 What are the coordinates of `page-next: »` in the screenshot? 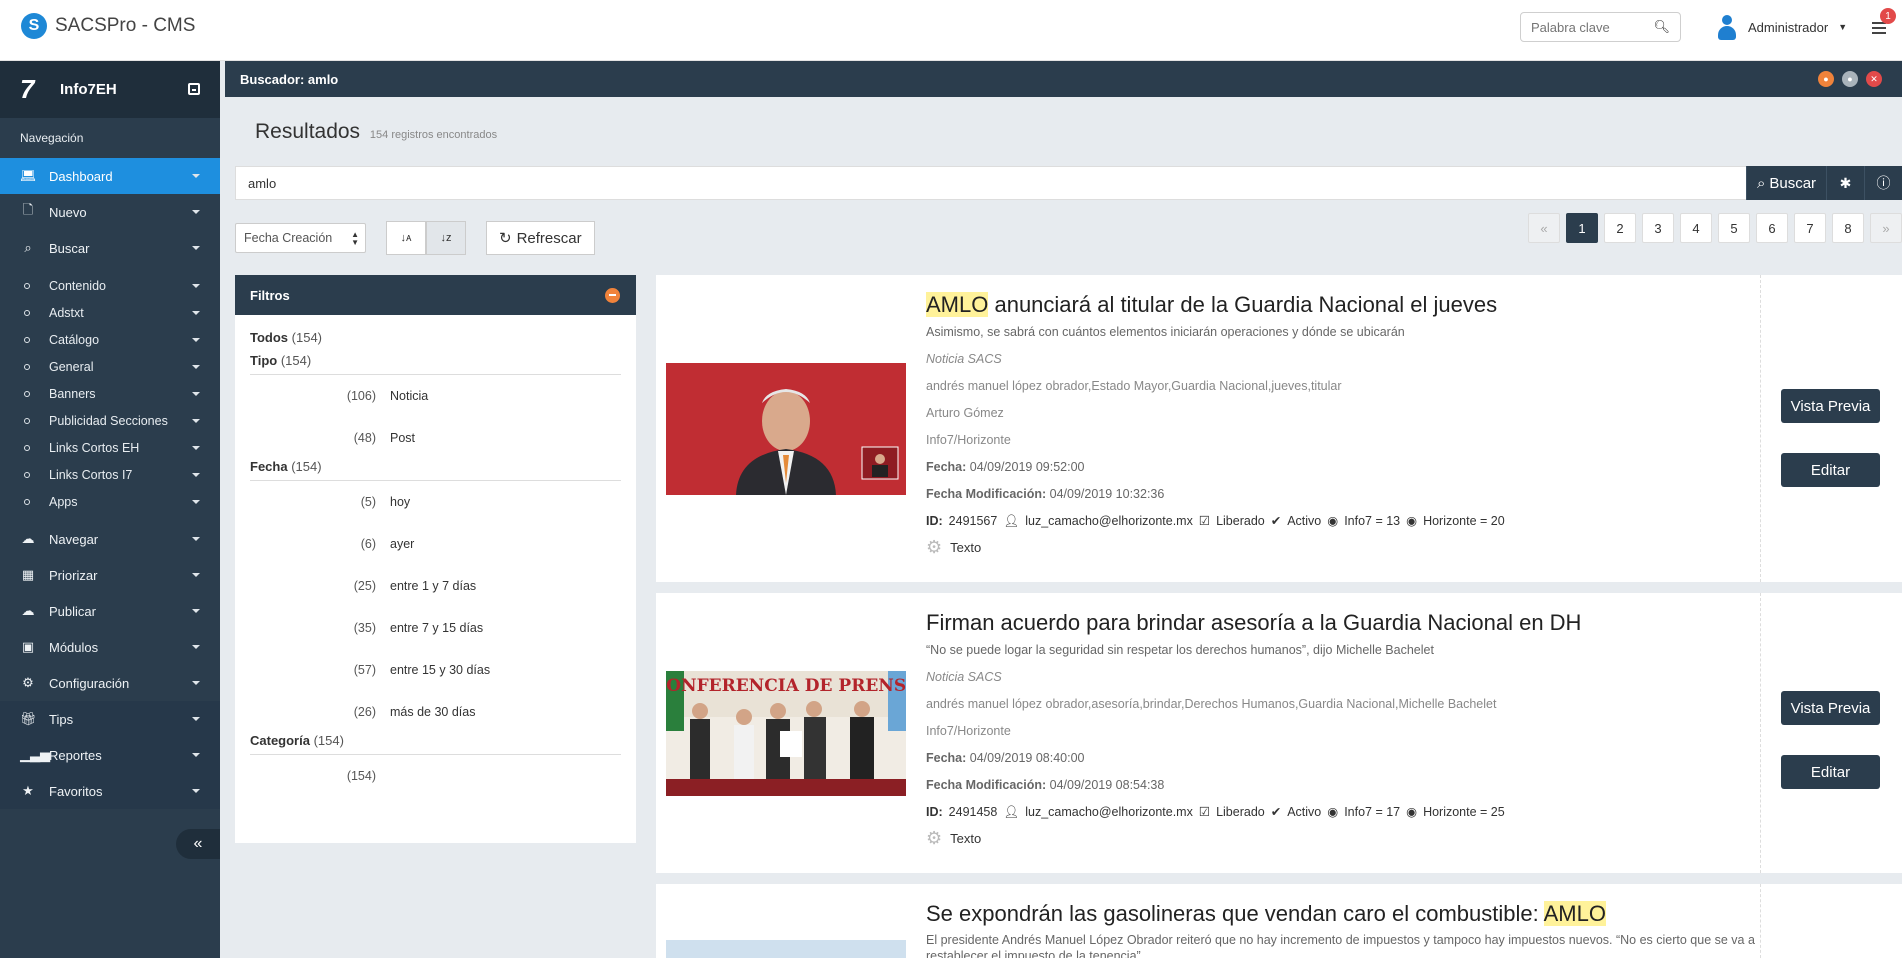 It's located at (1886, 228).